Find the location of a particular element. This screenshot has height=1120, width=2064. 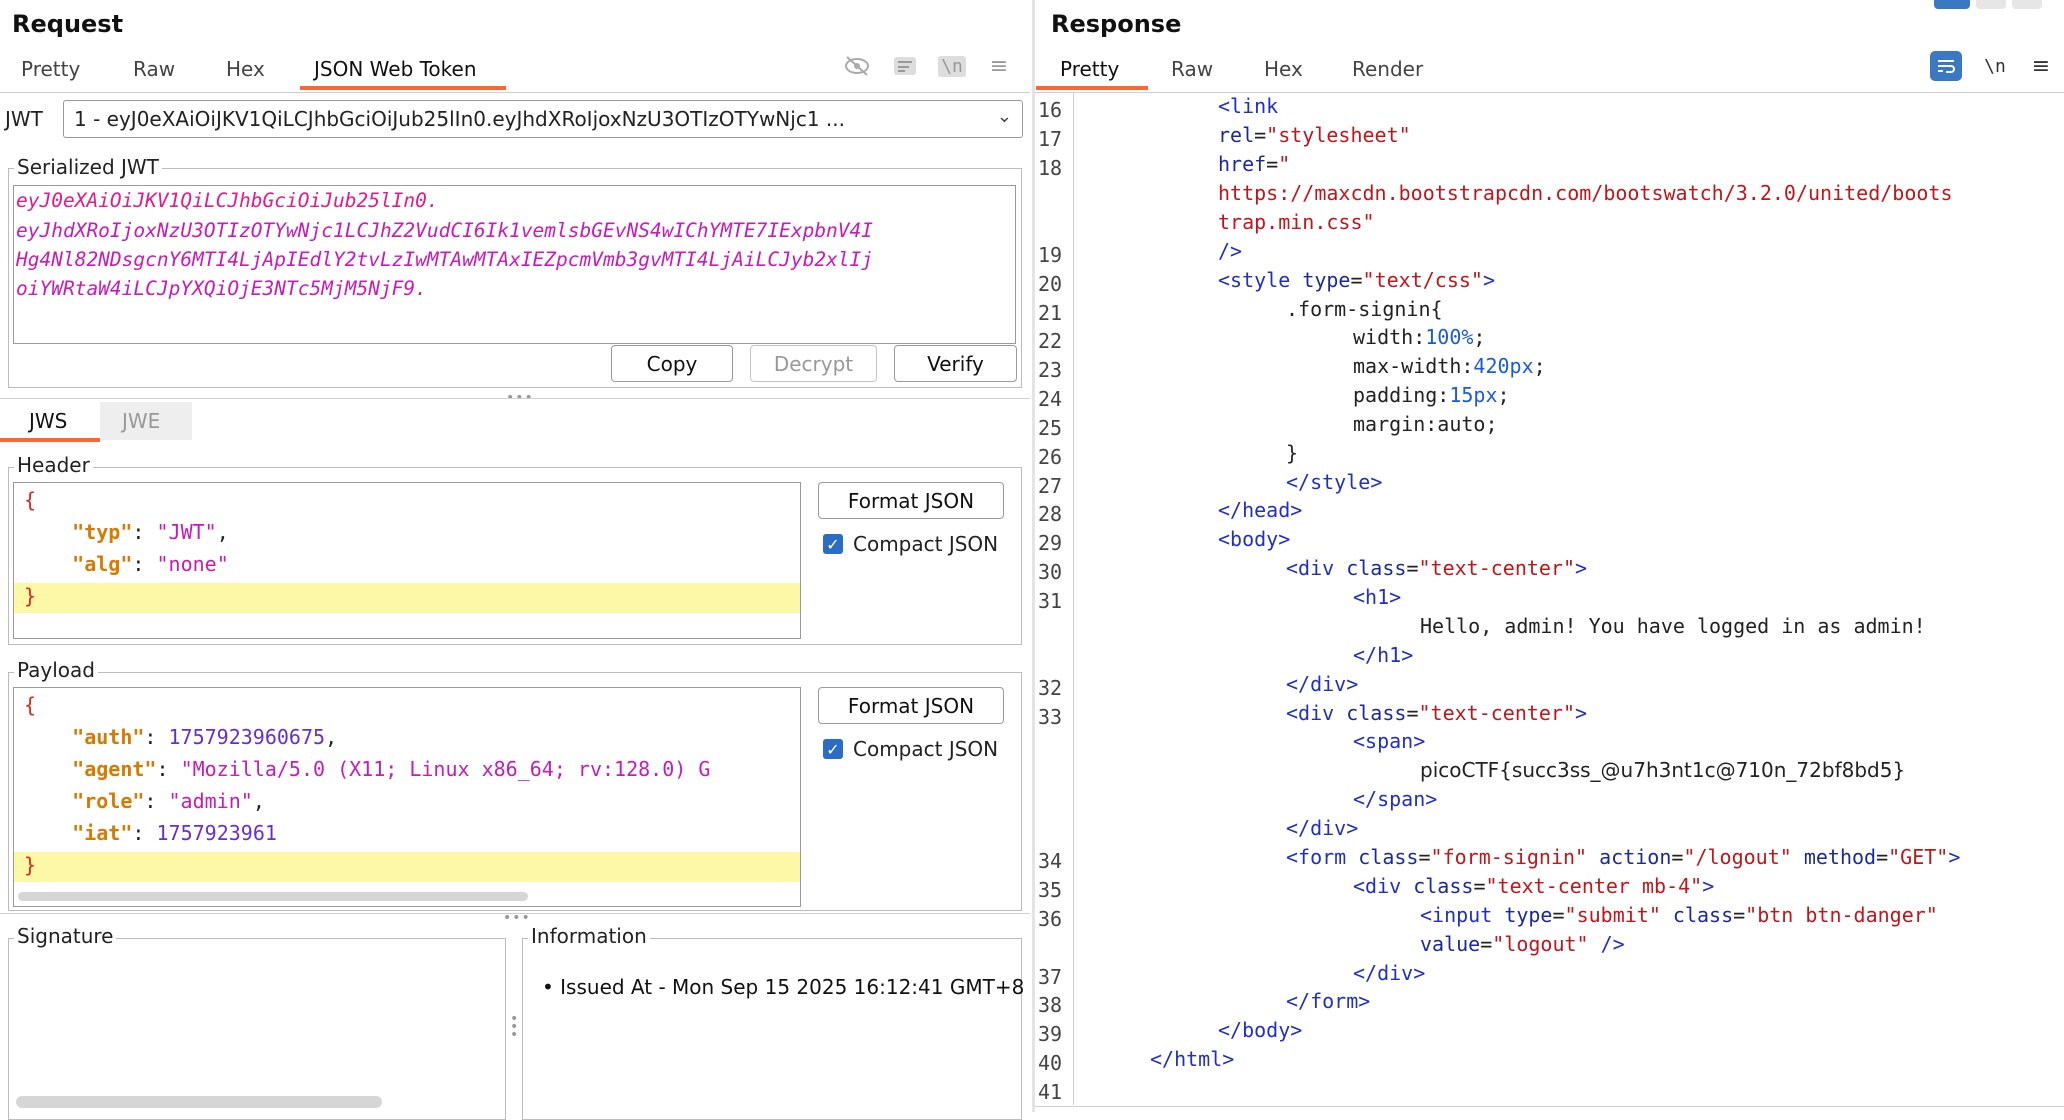

code-token: 100% is located at coordinates (1449, 337).